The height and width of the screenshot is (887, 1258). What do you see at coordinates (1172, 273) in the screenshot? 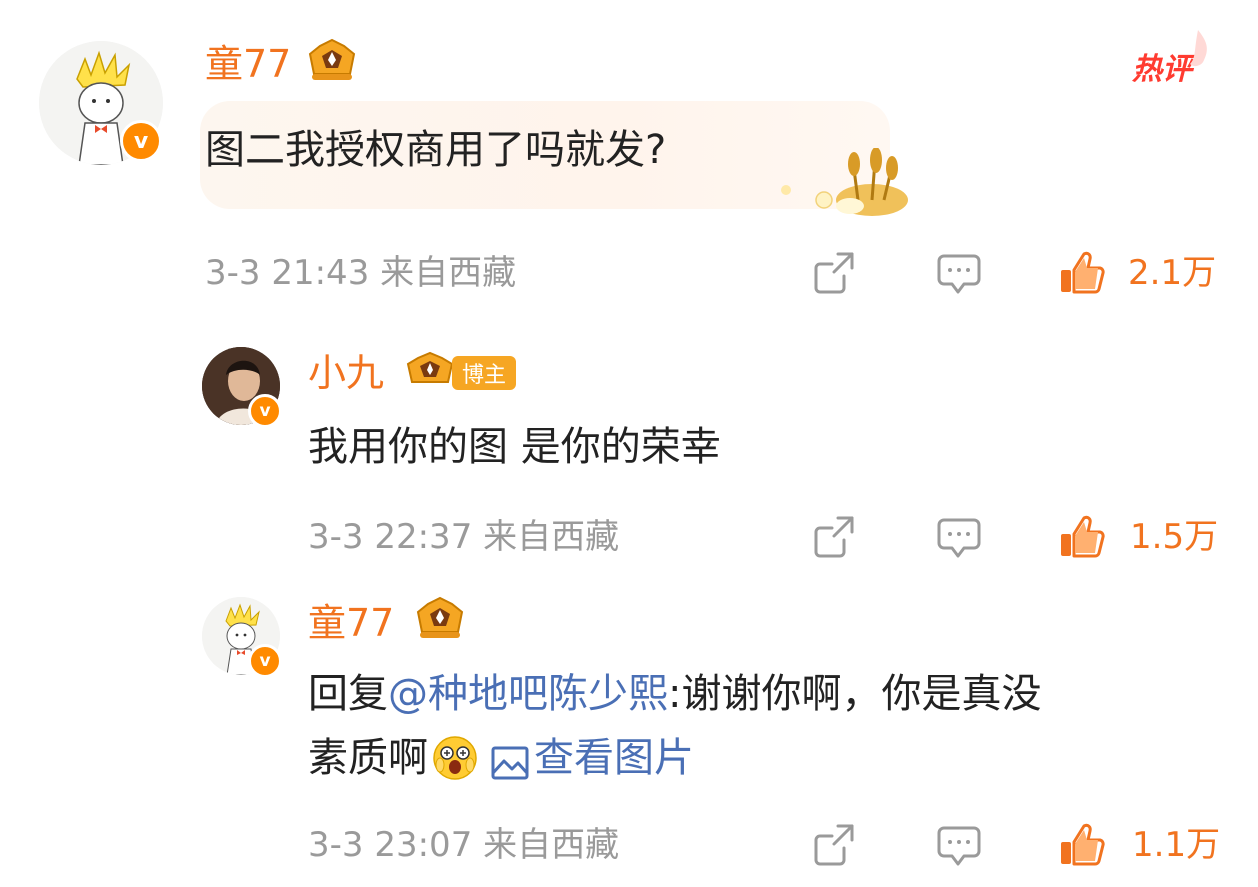
I see `like-count: 2.1万` at bounding box center [1172, 273].